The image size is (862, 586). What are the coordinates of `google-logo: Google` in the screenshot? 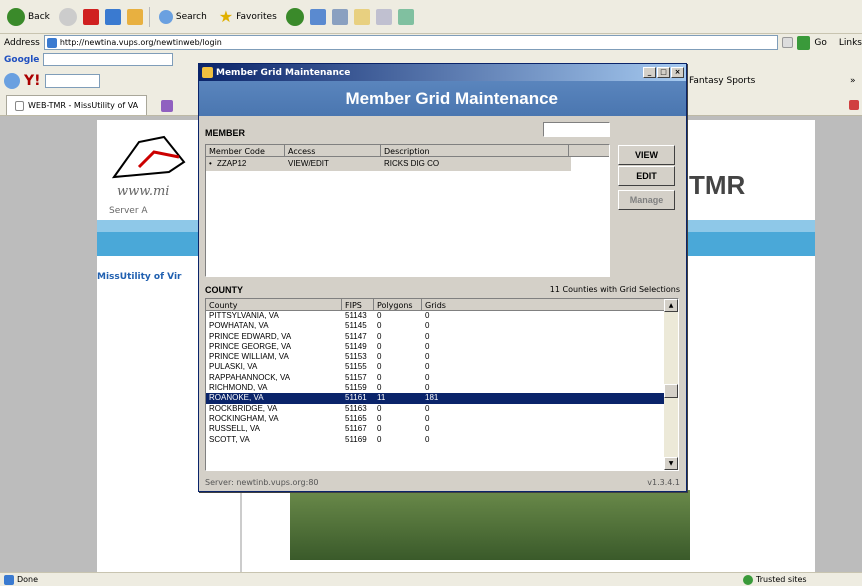 It's located at (21, 60).